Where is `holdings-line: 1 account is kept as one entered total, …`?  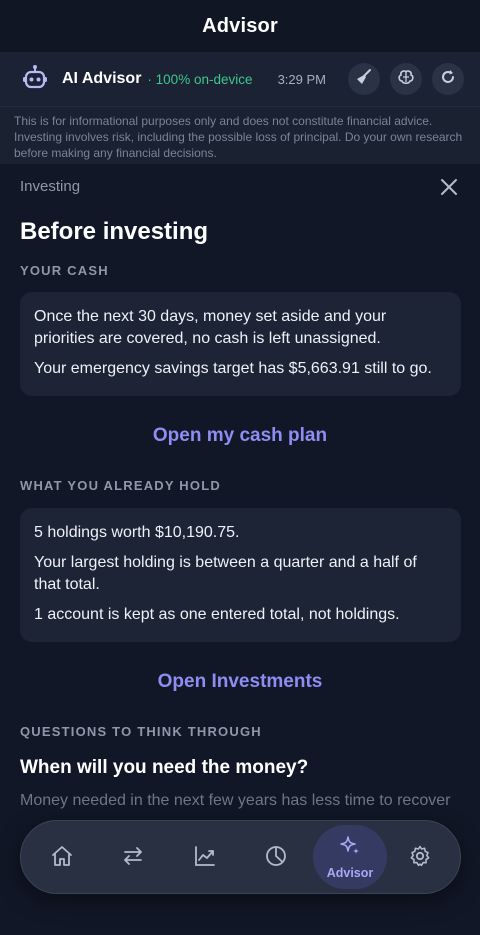 holdings-line: 1 account is kept as one entered total, … is located at coordinates (217, 614).